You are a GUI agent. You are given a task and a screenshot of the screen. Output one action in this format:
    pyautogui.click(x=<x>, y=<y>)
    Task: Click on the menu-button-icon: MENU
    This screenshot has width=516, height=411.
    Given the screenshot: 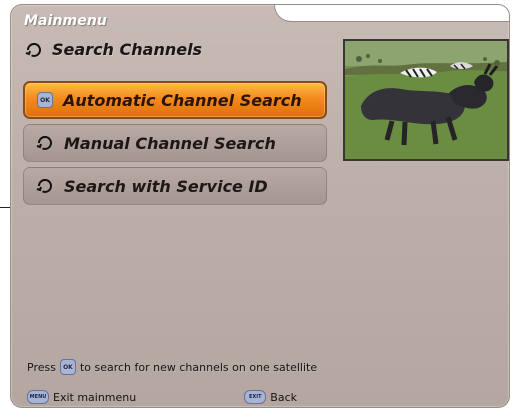 What is the action you would take?
    pyautogui.click(x=38, y=397)
    